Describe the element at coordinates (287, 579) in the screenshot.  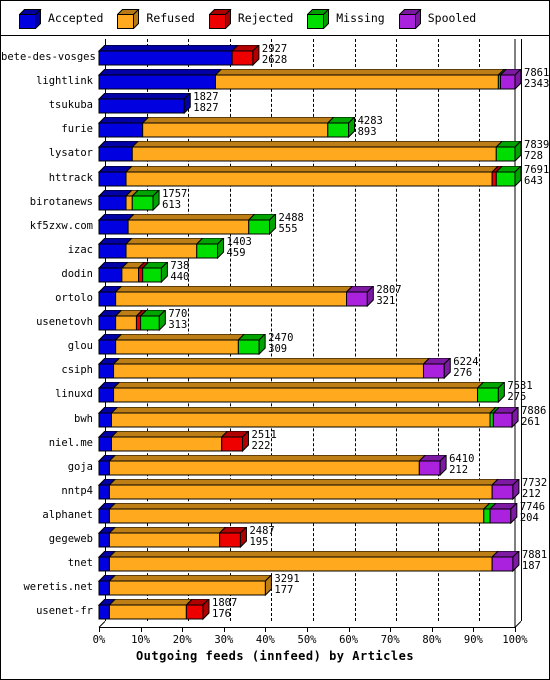
I see `bar-value-total: 3291` at that location.